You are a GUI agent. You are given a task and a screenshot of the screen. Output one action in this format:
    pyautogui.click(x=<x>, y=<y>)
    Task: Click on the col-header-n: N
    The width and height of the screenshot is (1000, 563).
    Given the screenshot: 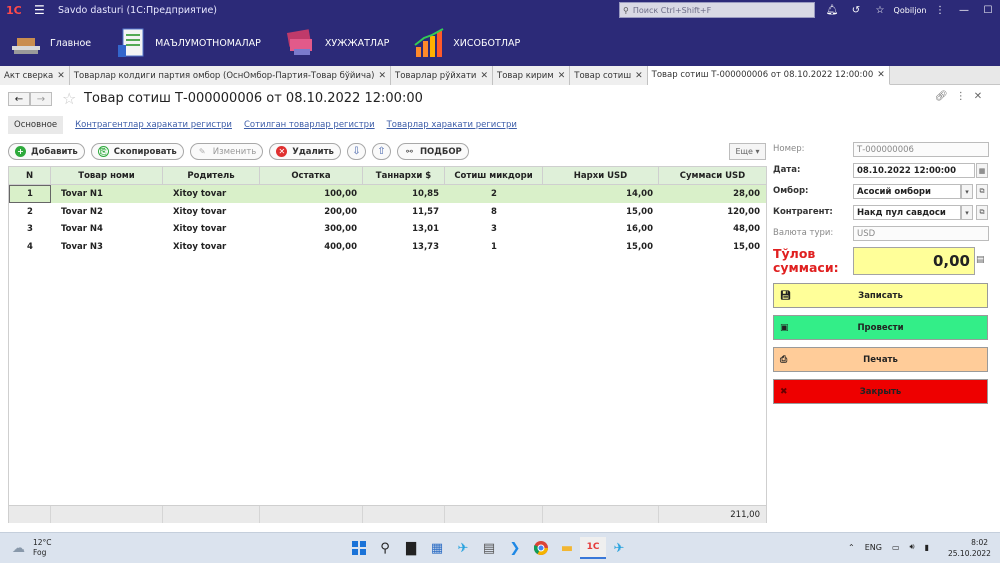 What is the action you would take?
    pyautogui.click(x=30, y=175)
    